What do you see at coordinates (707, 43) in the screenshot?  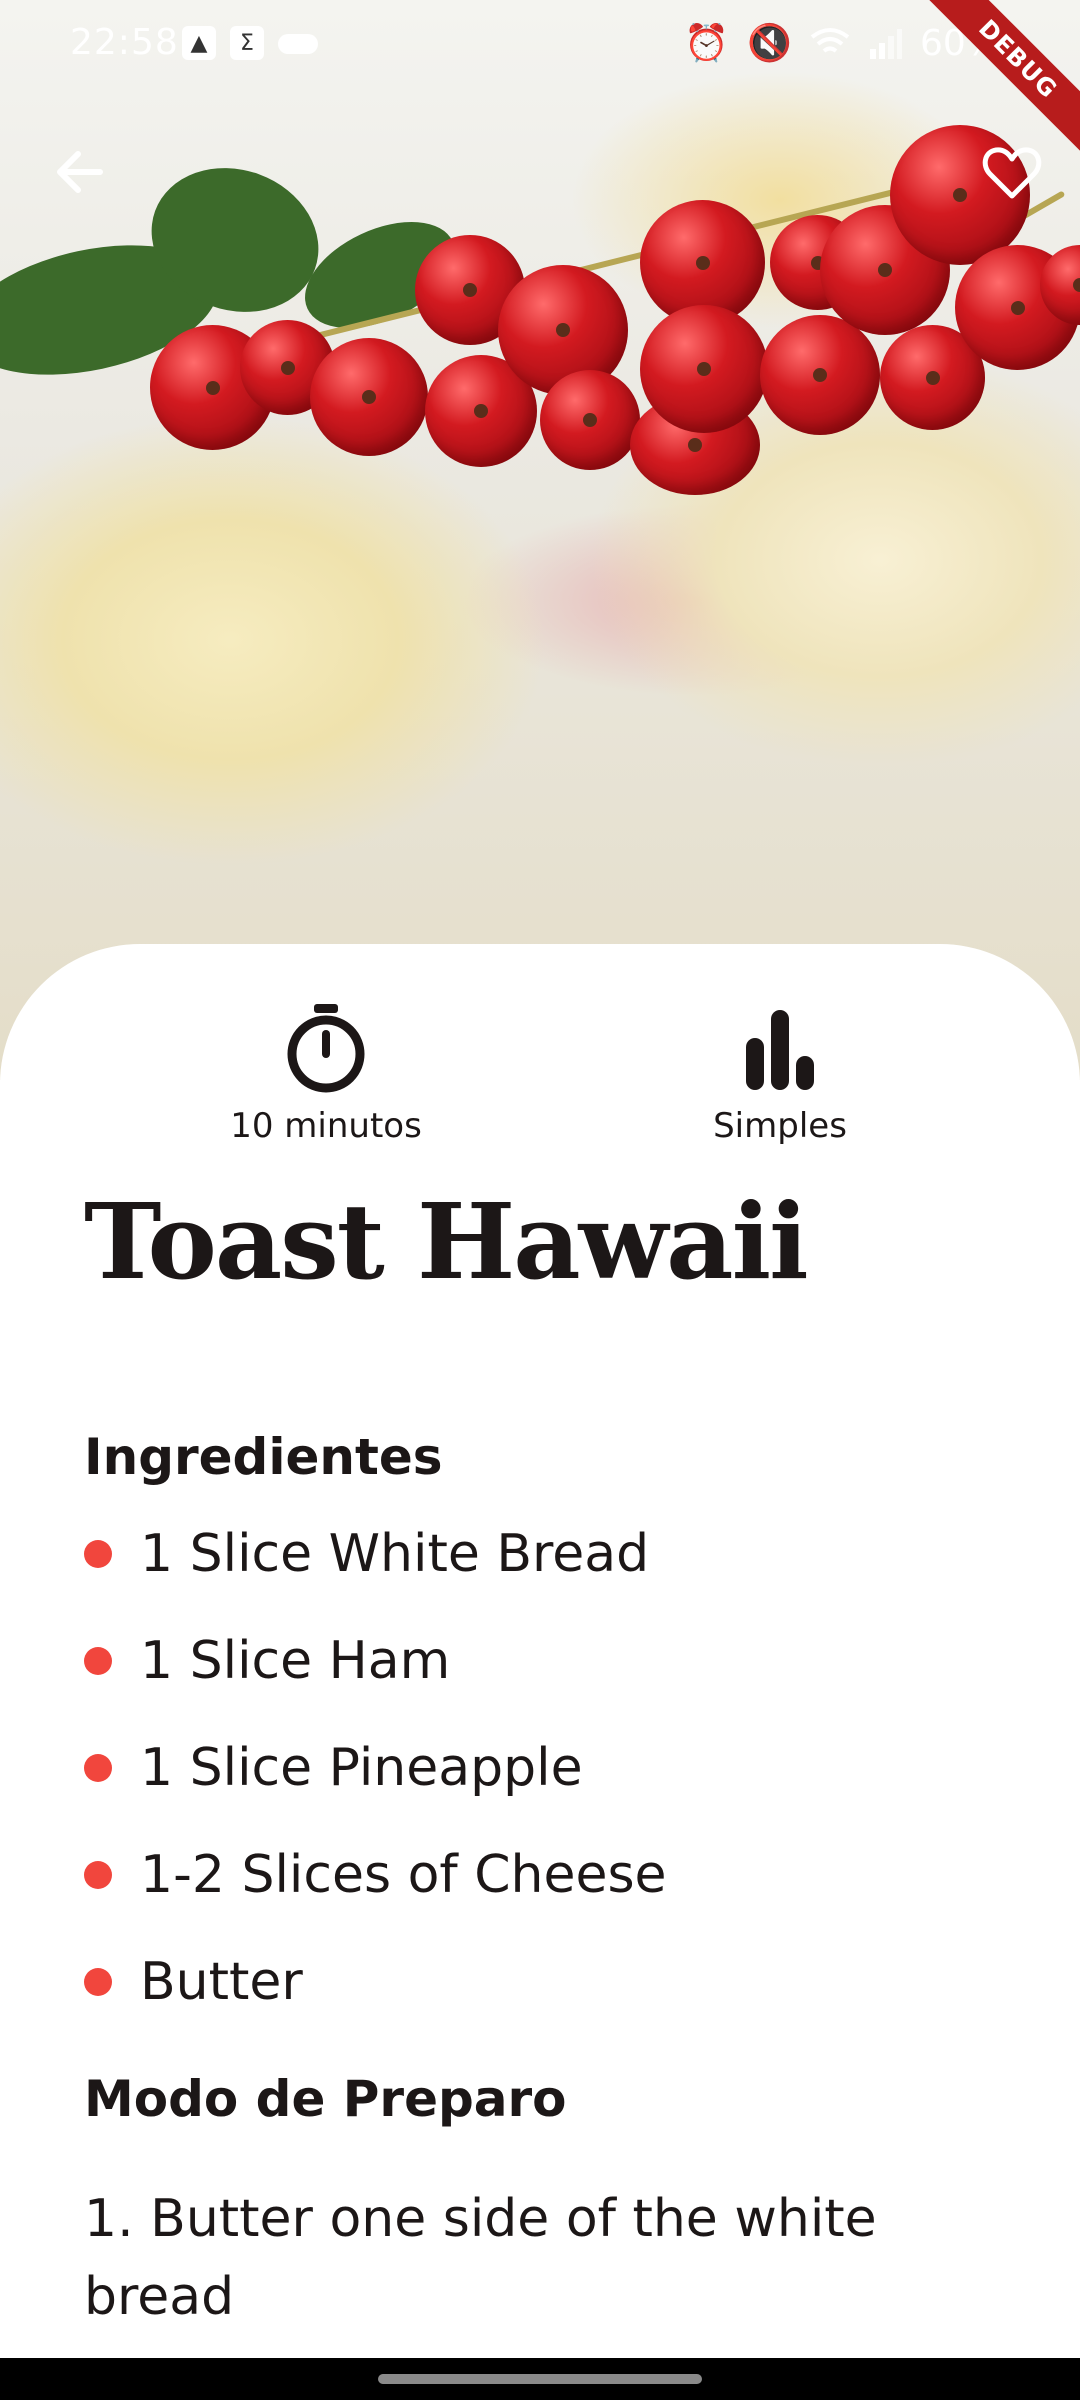 I see `alarm-icon: ⏰` at bounding box center [707, 43].